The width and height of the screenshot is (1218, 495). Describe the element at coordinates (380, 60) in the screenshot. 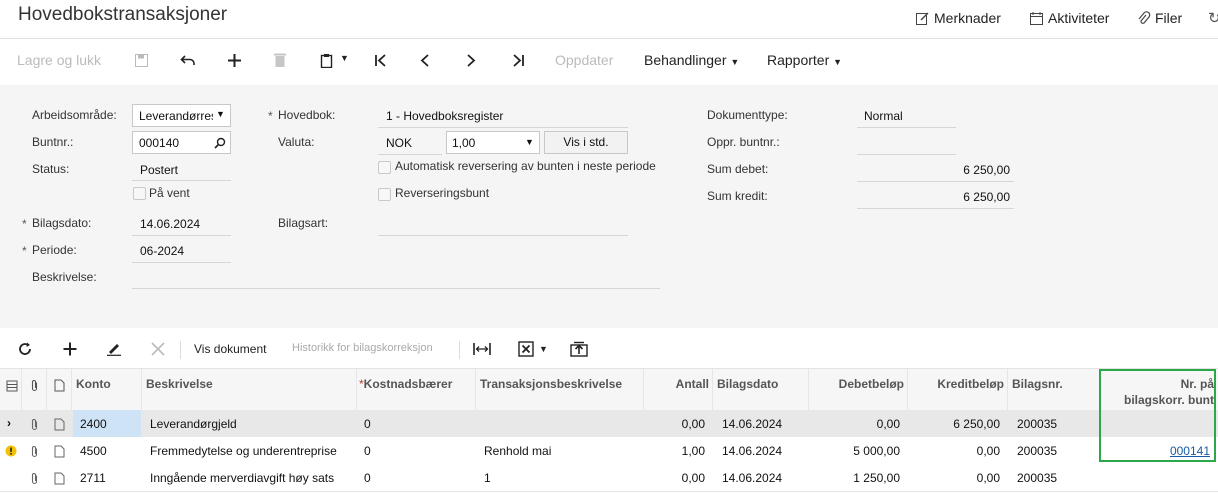

I see `first-record-icon` at that location.